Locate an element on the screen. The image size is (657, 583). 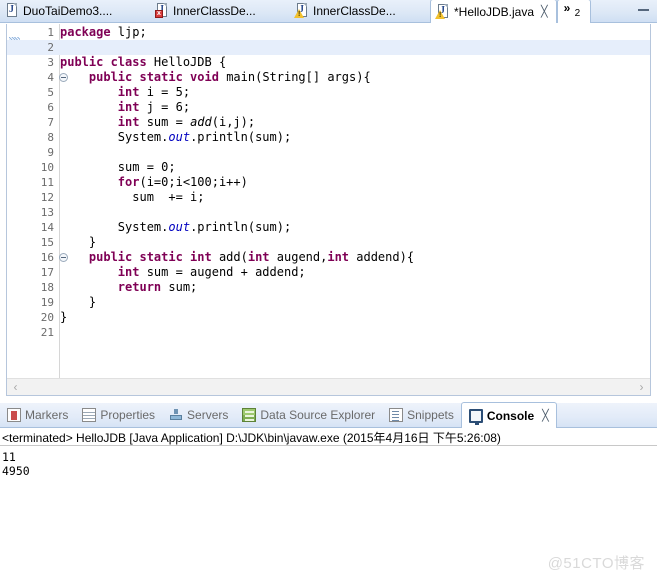
editor-tab-hellojdb: J *HelloJDB.java ╳ is located at coordinates (493, 11).